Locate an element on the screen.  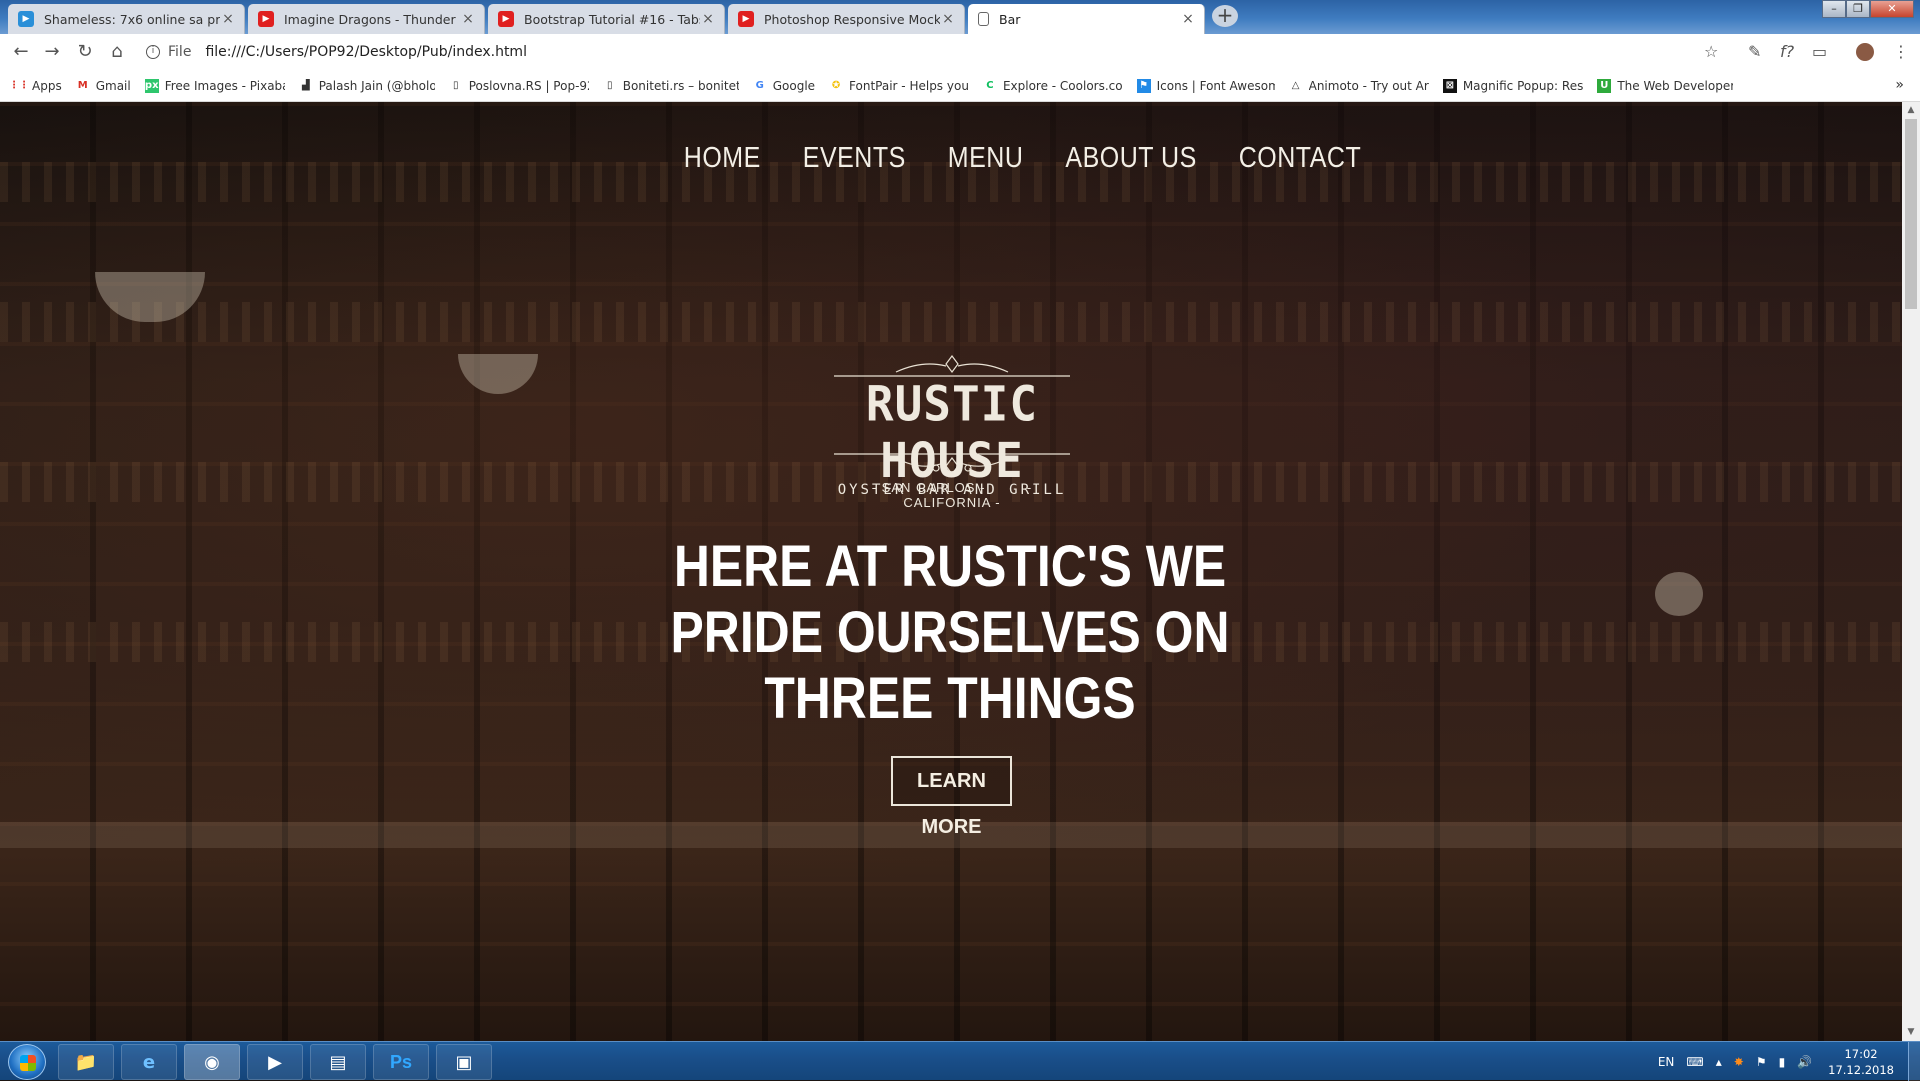
media-player-icon: ▶ is located at coordinates (275, 1062).